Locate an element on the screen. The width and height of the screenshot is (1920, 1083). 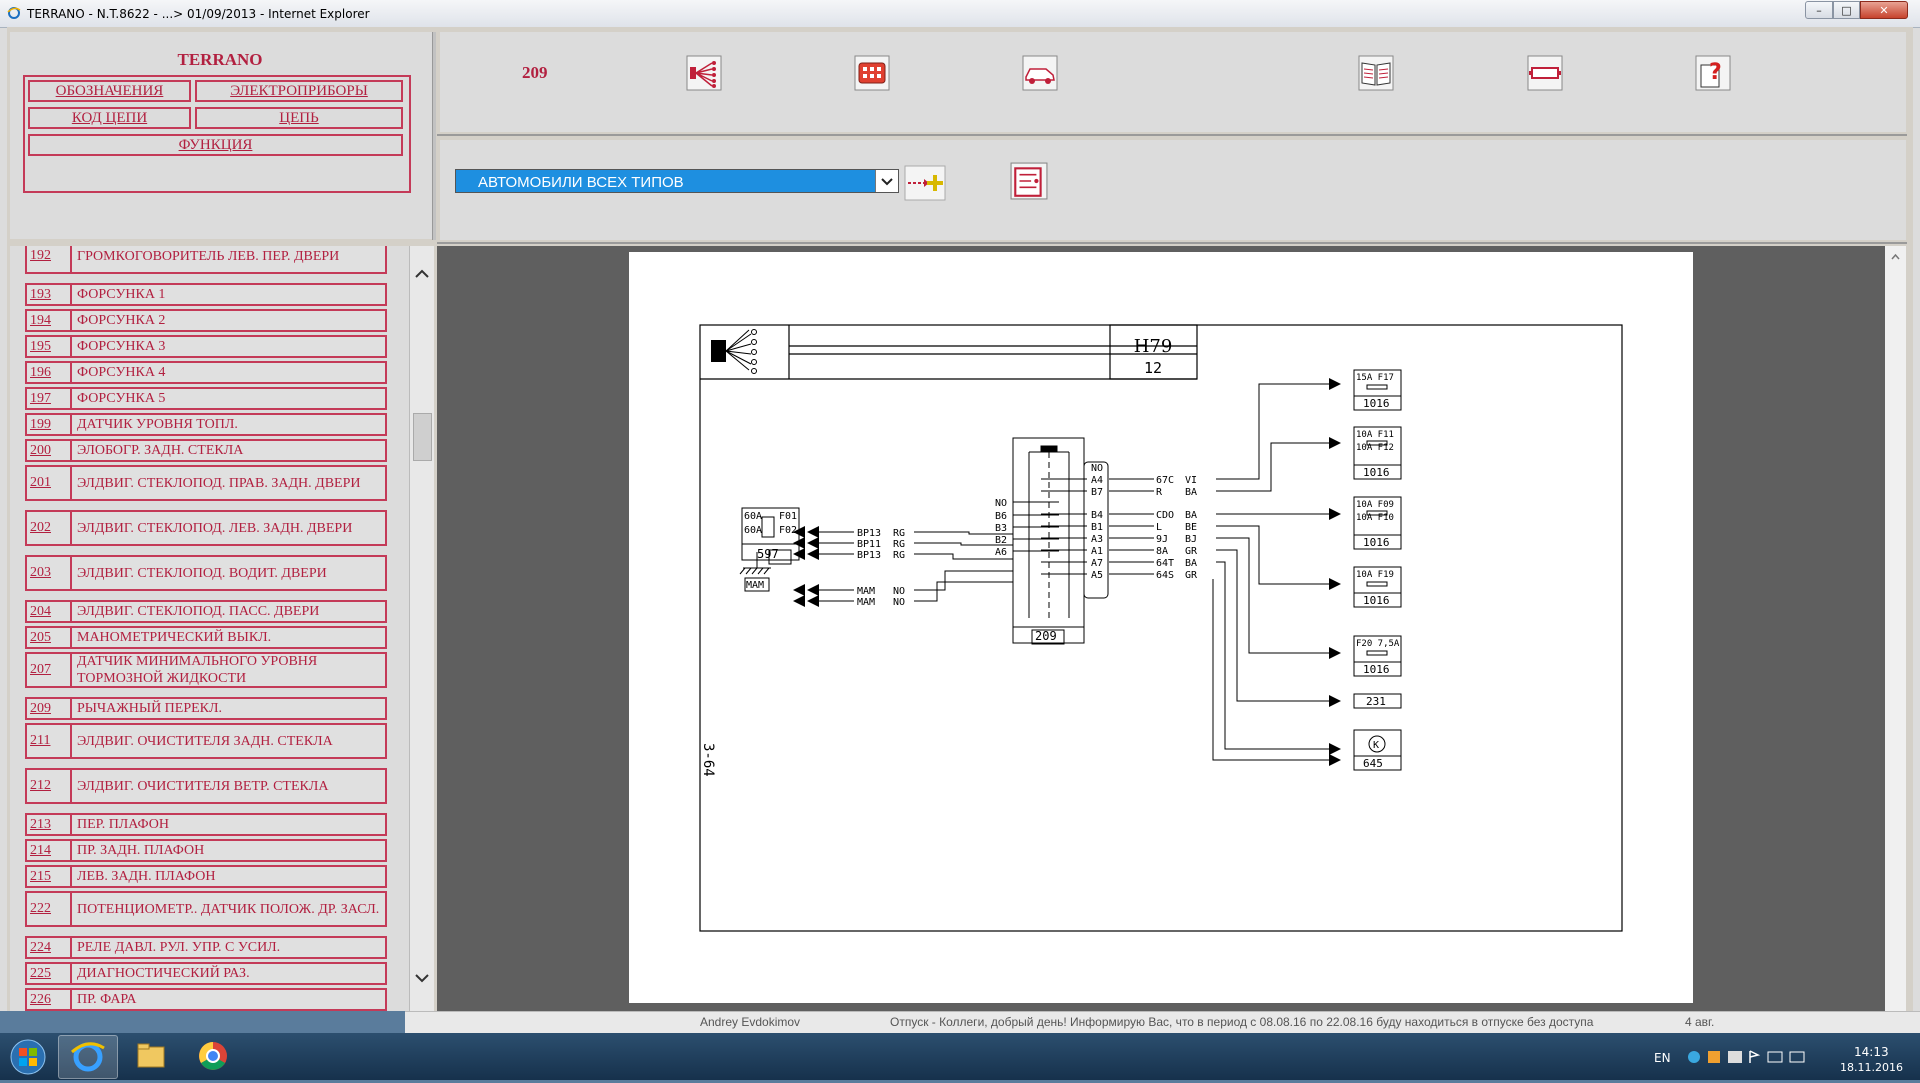
list-item: 215 ЛЕВ. ЗАДН. ПЛАФОН is located at coordinates (206, 876).